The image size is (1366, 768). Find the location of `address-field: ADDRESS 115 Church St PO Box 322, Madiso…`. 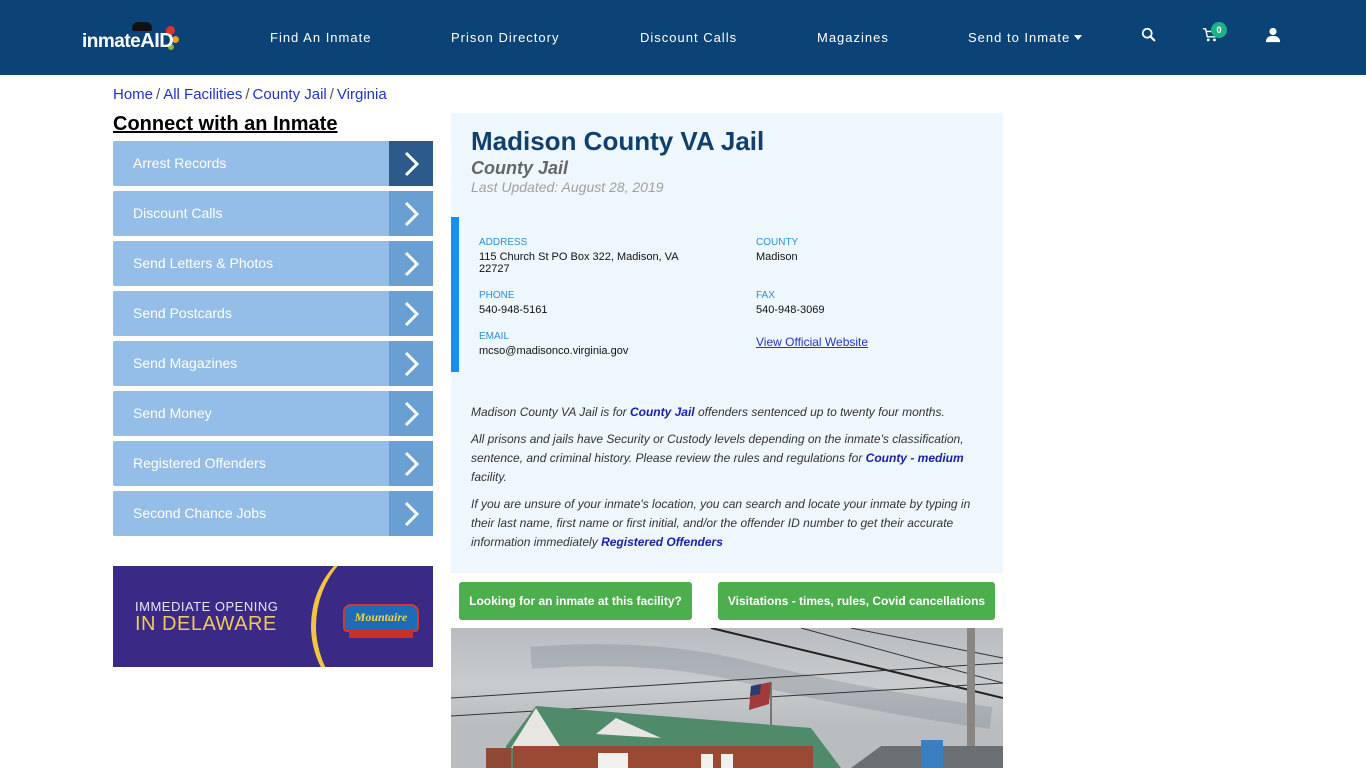

address-field: ADDRESS 115 Church St PO Box 322, Madiso… is located at coordinates (586, 256).